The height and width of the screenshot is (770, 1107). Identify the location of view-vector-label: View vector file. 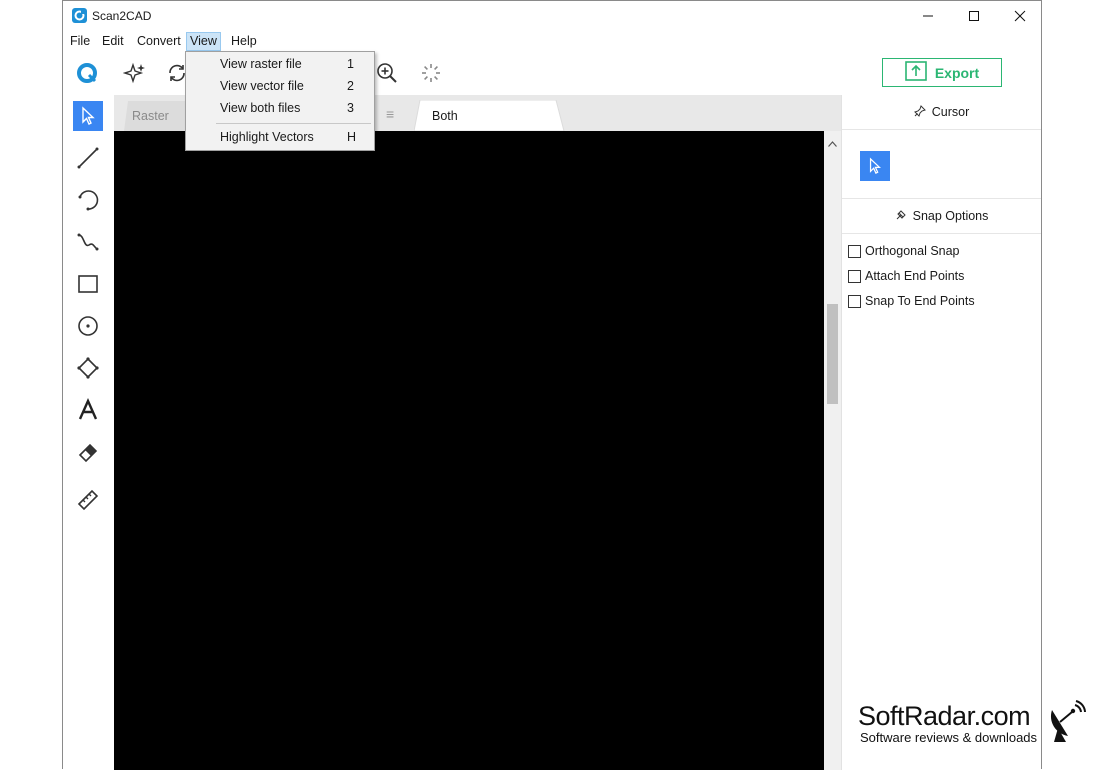
(262, 86).